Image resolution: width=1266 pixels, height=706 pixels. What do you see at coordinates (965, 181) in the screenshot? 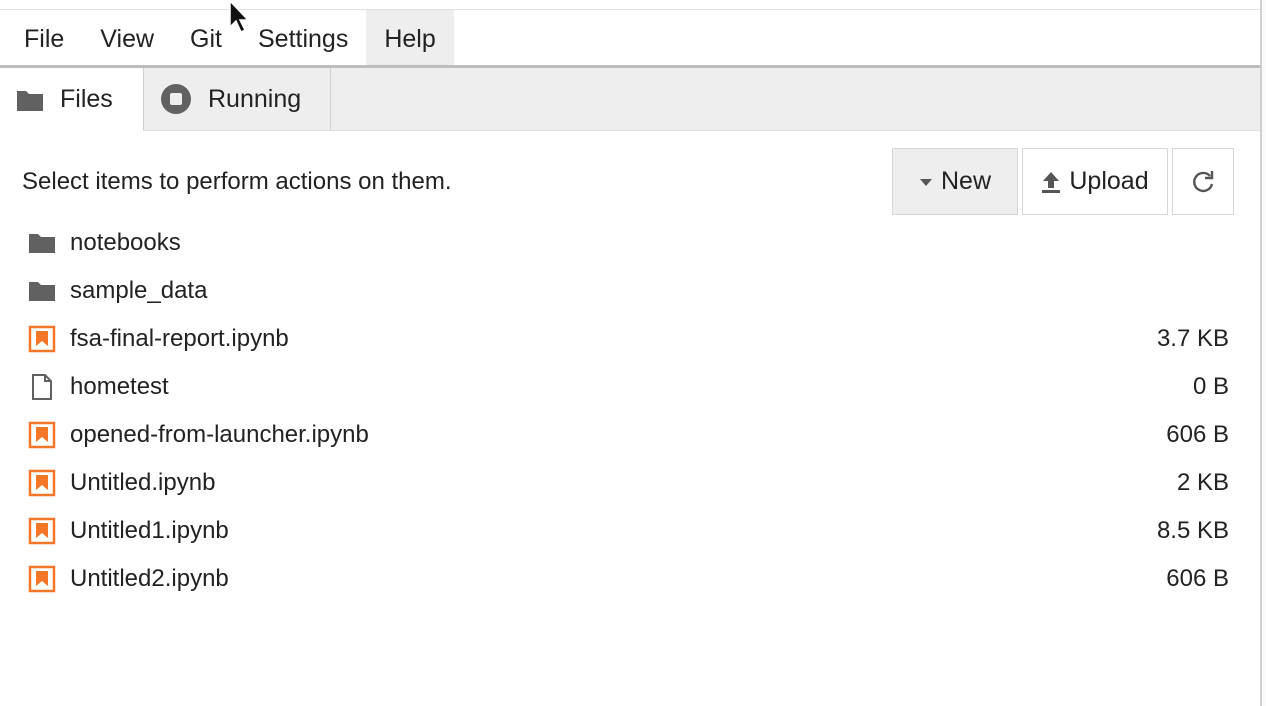
I see `new-button-label: New` at bounding box center [965, 181].